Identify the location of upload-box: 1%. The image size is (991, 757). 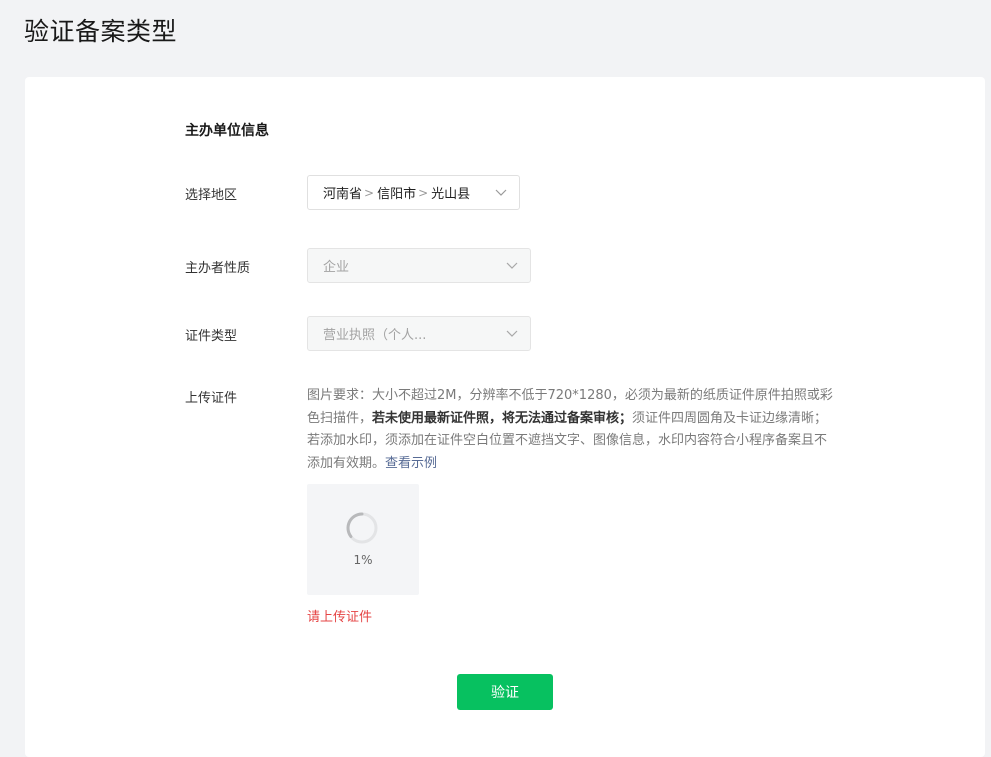
(363, 539).